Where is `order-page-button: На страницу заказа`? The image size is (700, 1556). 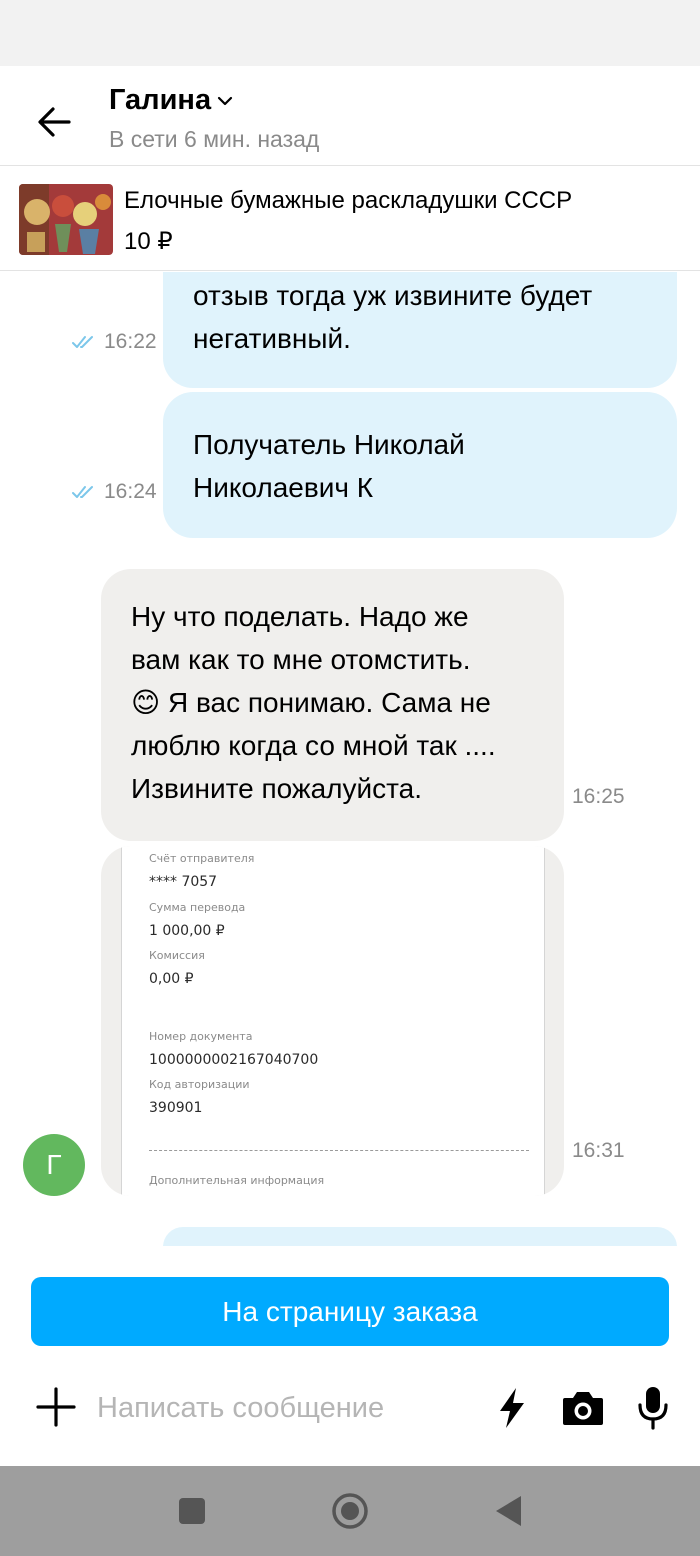
order-page-button: На страницу заказа is located at coordinates (350, 1311).